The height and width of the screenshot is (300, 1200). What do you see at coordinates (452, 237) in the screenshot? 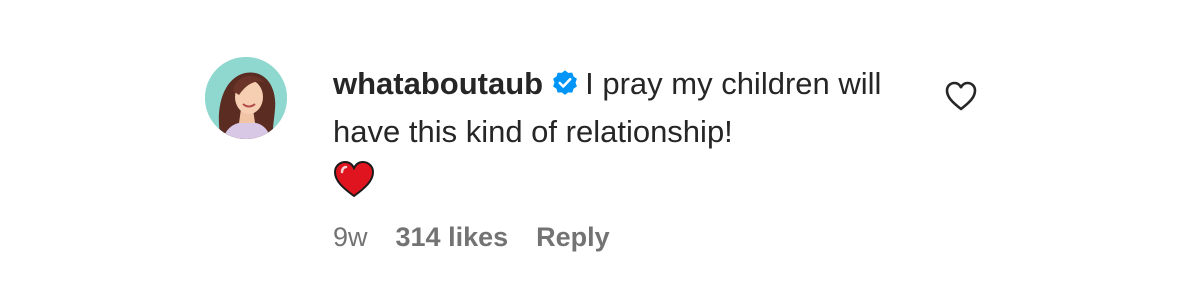
I see `likes-count-button: 314 likes` at bounding box center [452, 237].